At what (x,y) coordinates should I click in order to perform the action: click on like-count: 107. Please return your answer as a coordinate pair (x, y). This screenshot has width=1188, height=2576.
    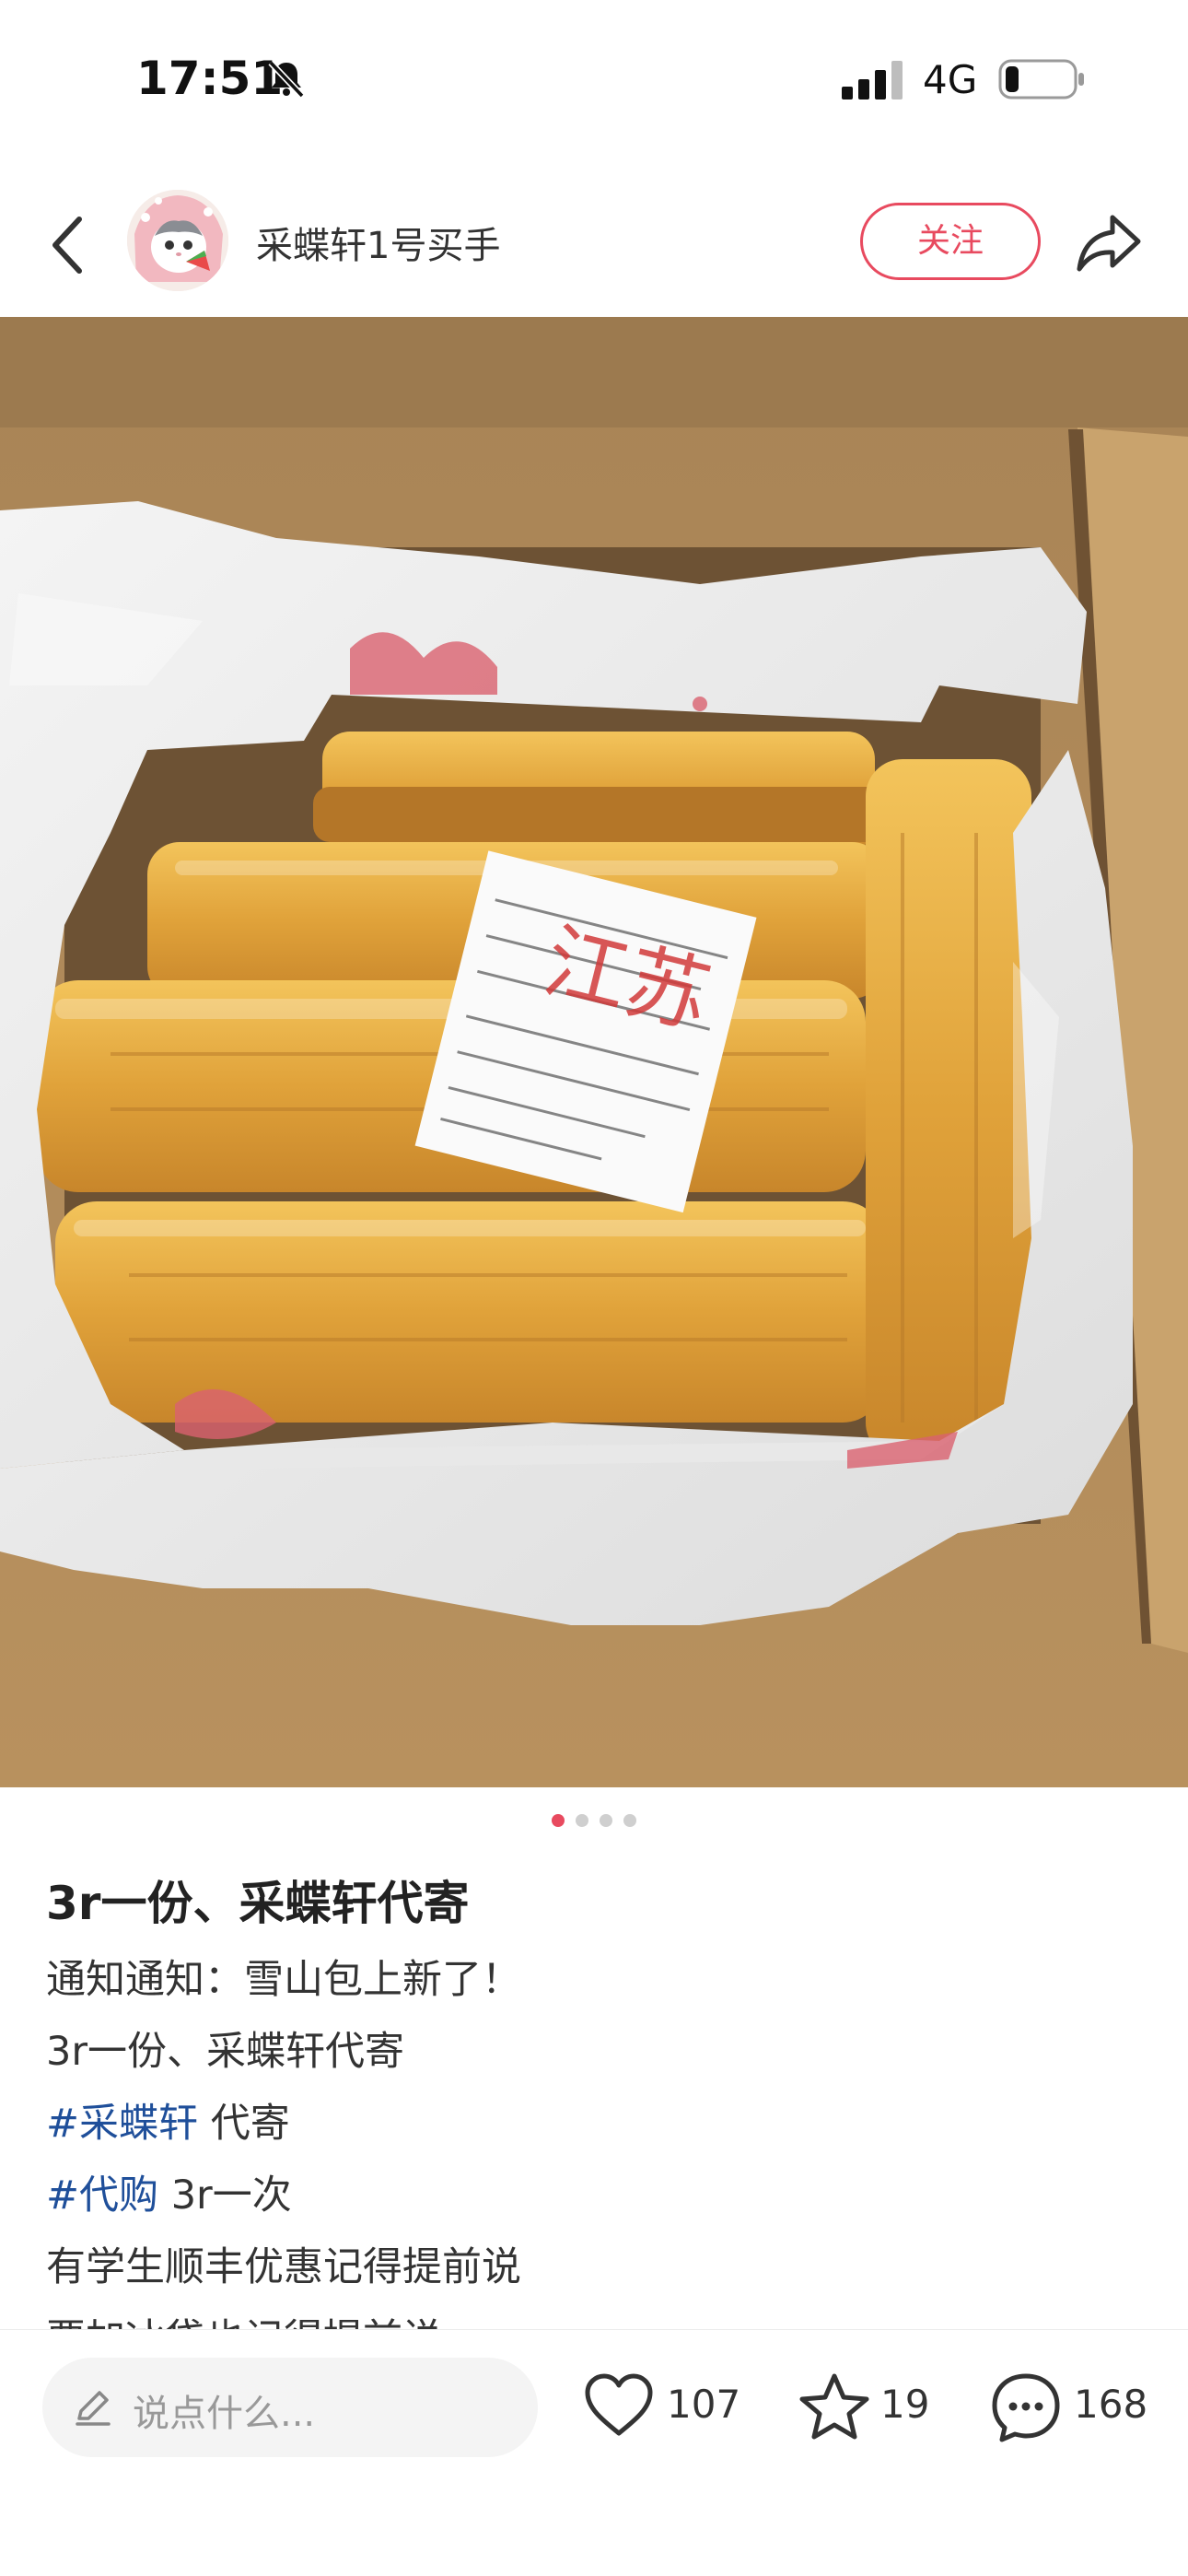
    Looking at the image, I should click on (704, 2404).